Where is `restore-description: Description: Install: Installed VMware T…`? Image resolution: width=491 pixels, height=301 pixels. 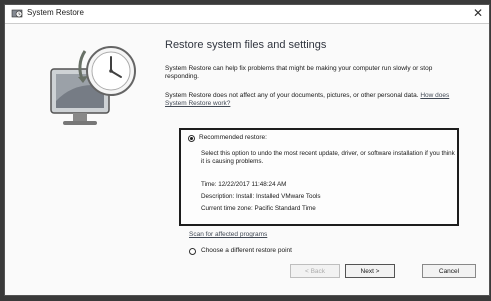
restore-description: Description: Install: Installed VMware T… is located at coordinates (261, 196).